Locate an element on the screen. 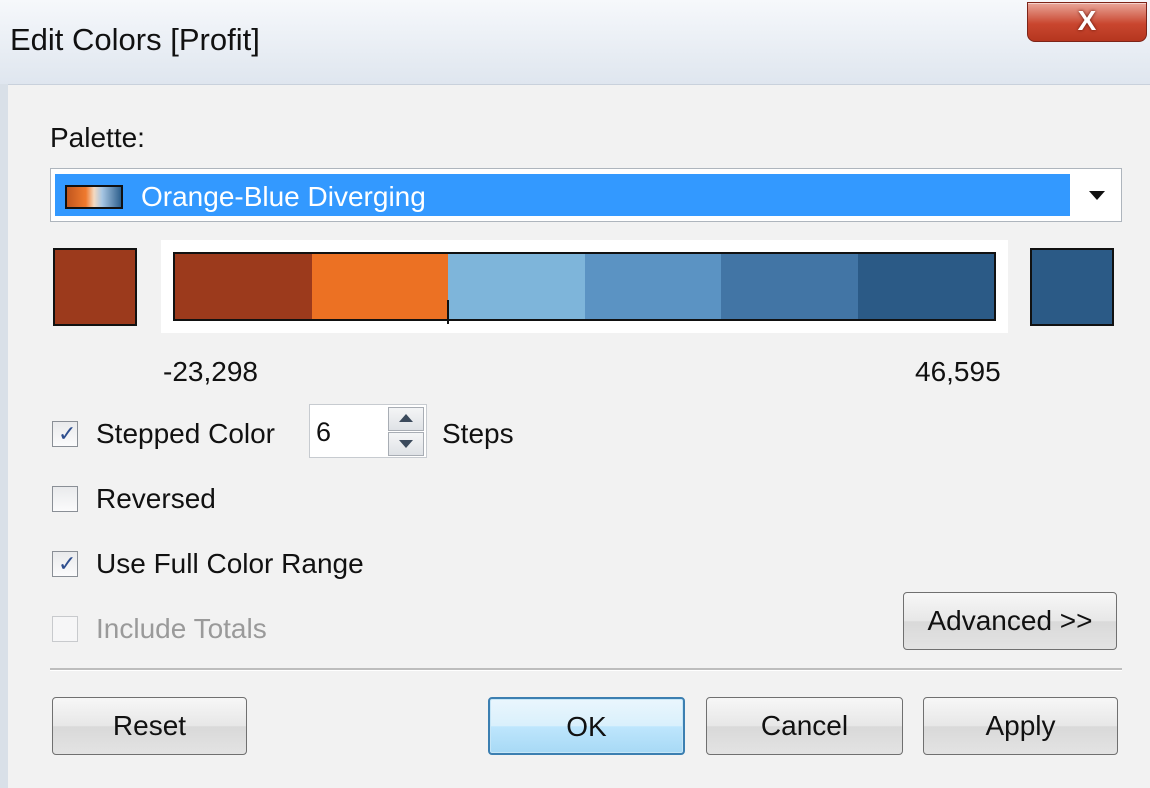 The width and height of the screenshot is (1150, 788). reset-button: Reset is located at coordinates (149, 726).